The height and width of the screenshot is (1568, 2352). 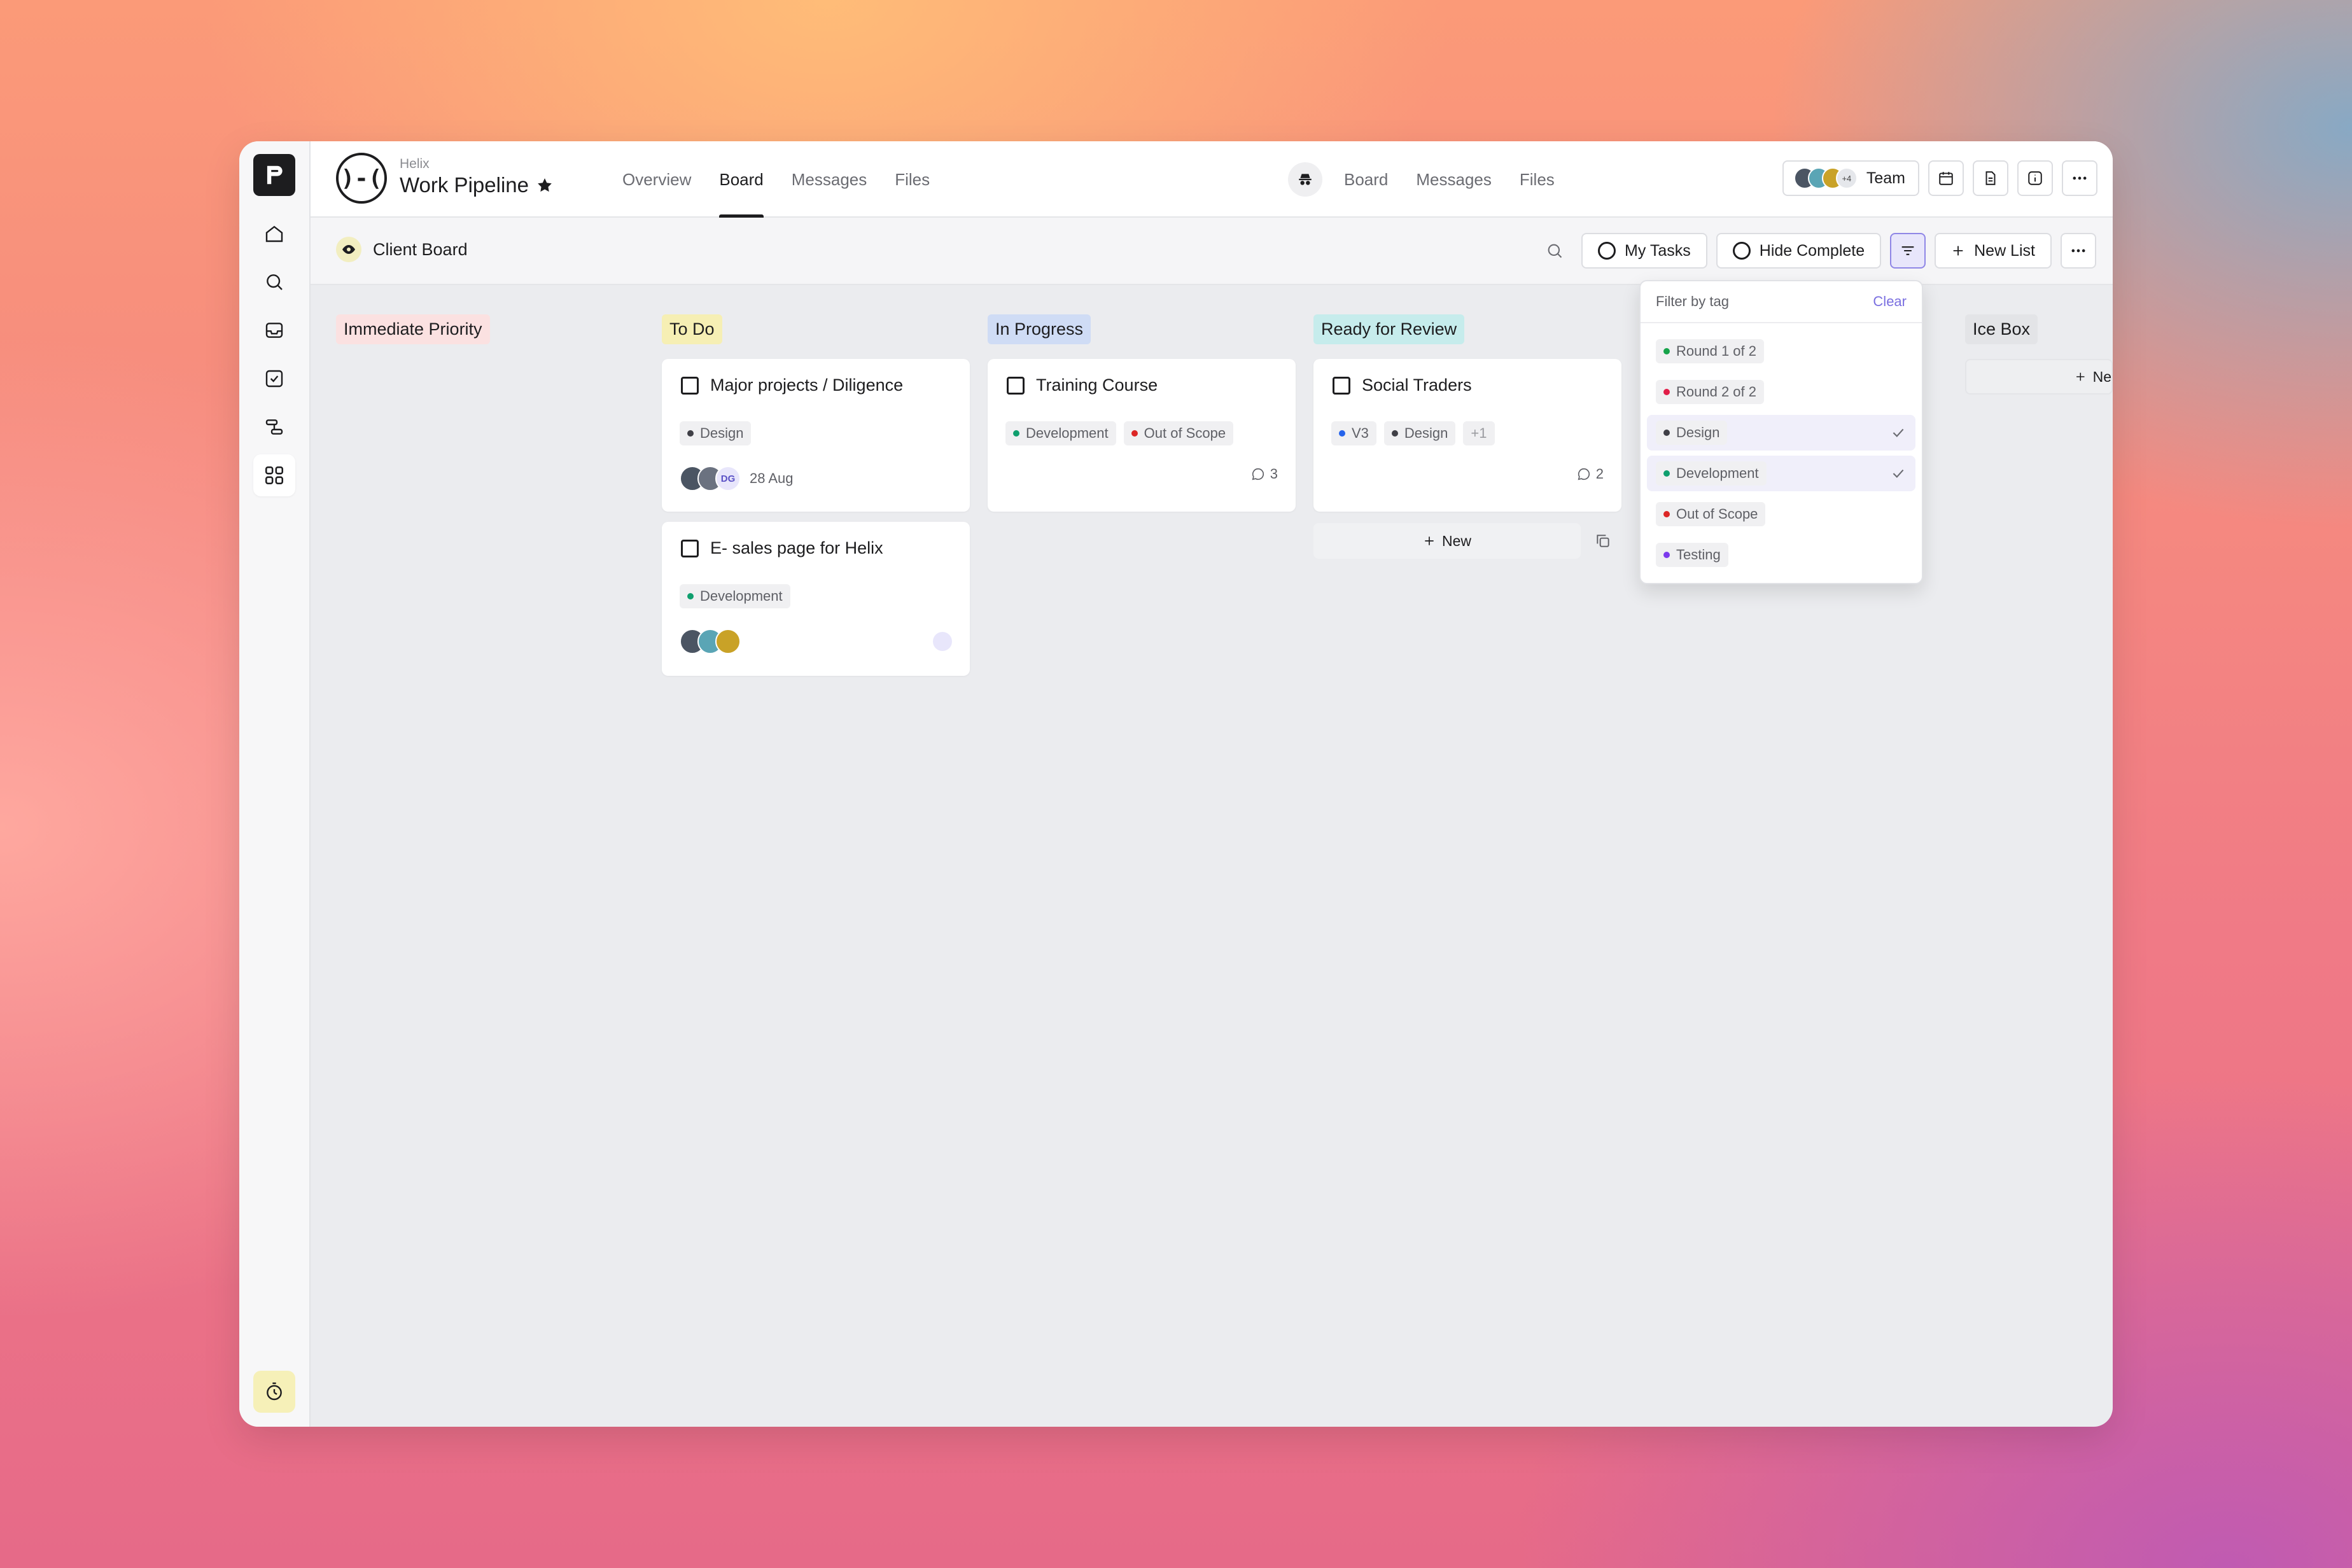 What do you see at coordinates (912, 179) in the screenshot?
I see `tab-files: Files` at bounding box center [912, 179].